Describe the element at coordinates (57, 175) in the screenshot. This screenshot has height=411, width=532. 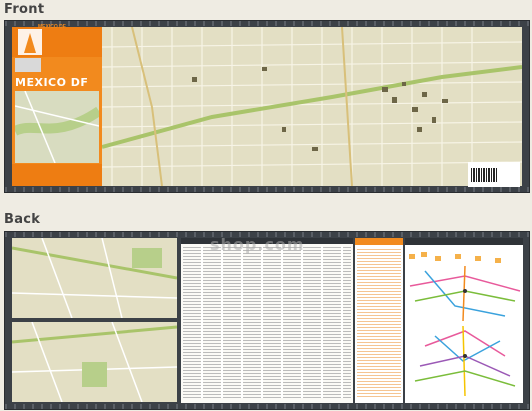
I see `cover-footer` at that location.